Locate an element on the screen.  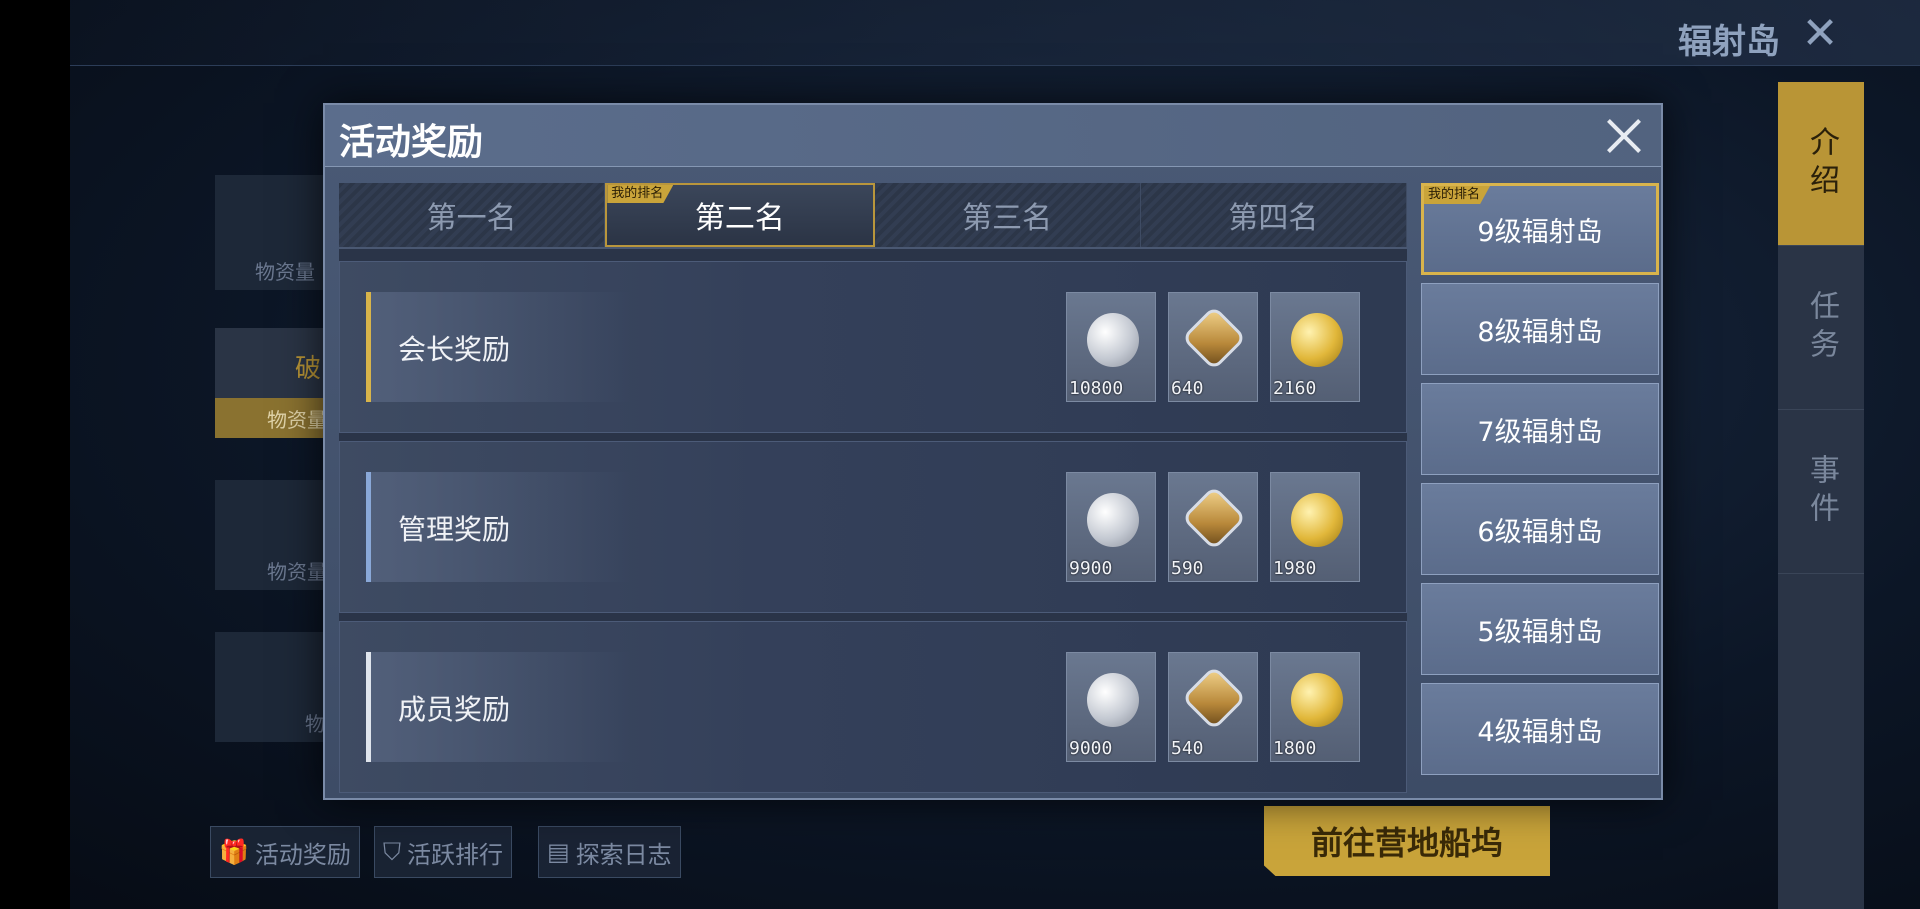
reward-row-manager: 管理奖励 9900 590 1980 is located at coordinates (873, 527).